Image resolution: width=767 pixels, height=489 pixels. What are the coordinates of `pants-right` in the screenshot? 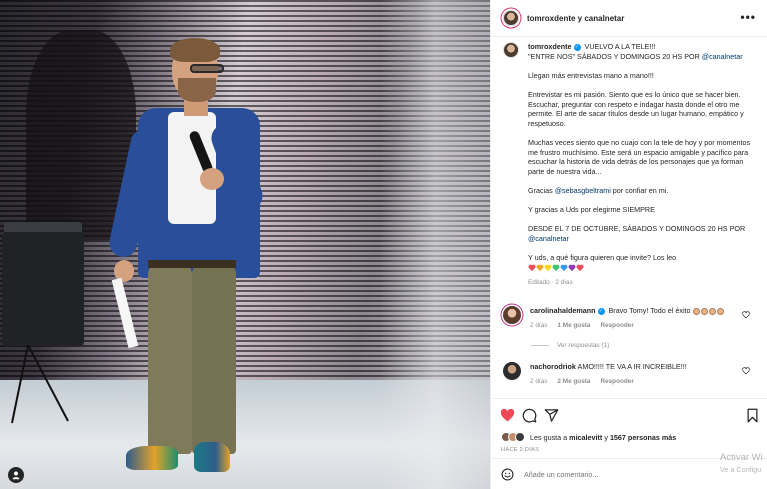 It's located at (214, 359).